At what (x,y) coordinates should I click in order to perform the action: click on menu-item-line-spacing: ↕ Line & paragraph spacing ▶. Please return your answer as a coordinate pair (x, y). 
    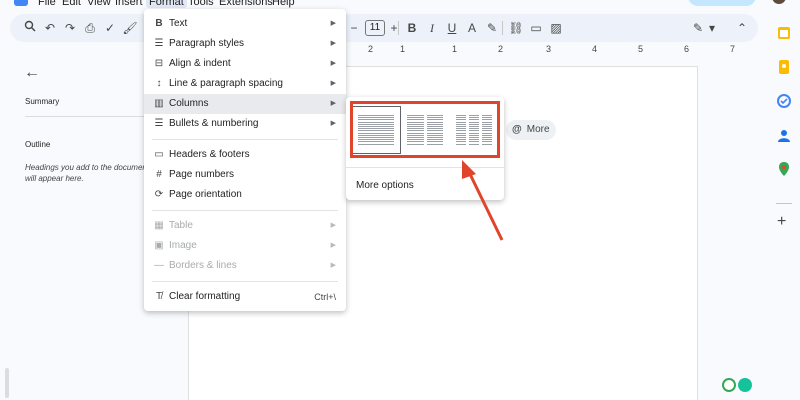
    Looking at the image, I should click on (245, 84).